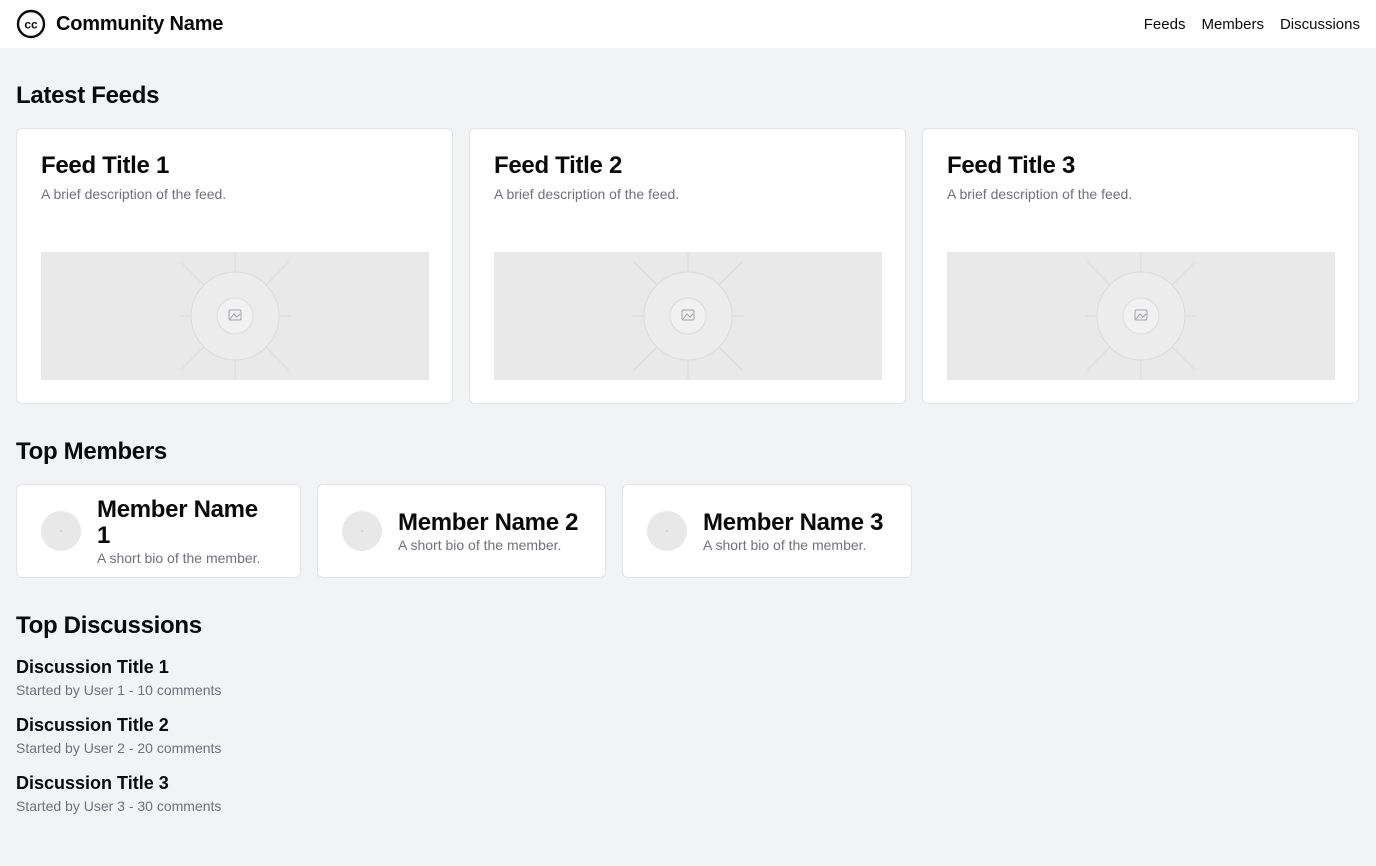 The height and width of the screenshot is (866, 1376). What do you see at coordinates (1140, 166) in the screenshot?
I see `feed-title: Feed Title 3` at bounding box center [1140, 166].